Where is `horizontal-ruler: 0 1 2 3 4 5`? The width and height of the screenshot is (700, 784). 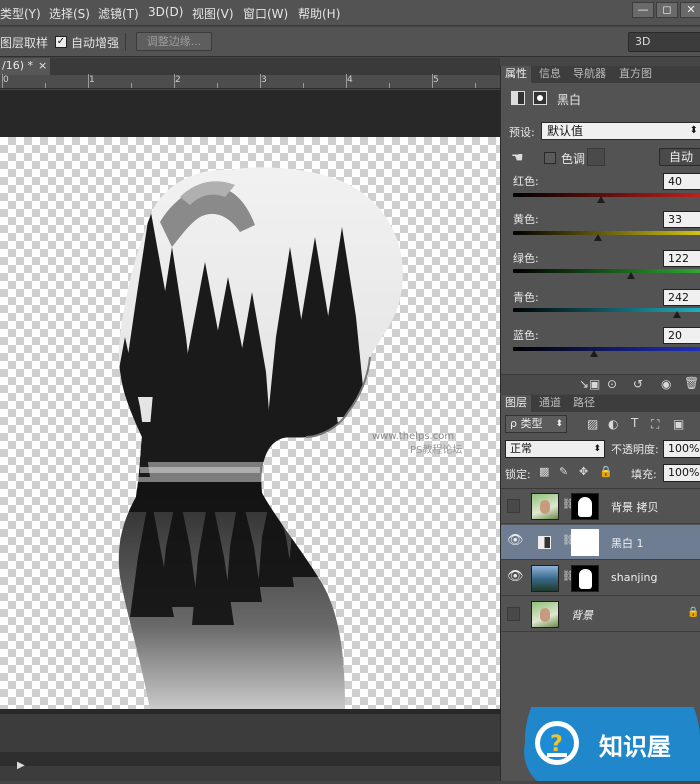
horizontal-ruler: 0 1 2 3 4 5 is located at coordinates (250, 81).